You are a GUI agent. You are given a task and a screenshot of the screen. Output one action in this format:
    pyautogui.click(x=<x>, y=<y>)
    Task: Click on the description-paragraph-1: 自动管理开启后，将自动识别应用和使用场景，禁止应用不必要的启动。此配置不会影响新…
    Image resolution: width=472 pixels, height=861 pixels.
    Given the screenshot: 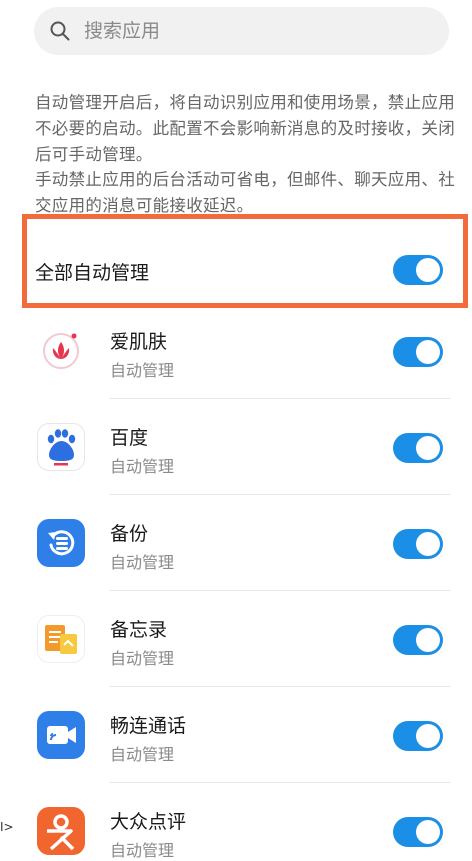 What is the action you would take?
    pyautogui.click(x=245, y=128)
    